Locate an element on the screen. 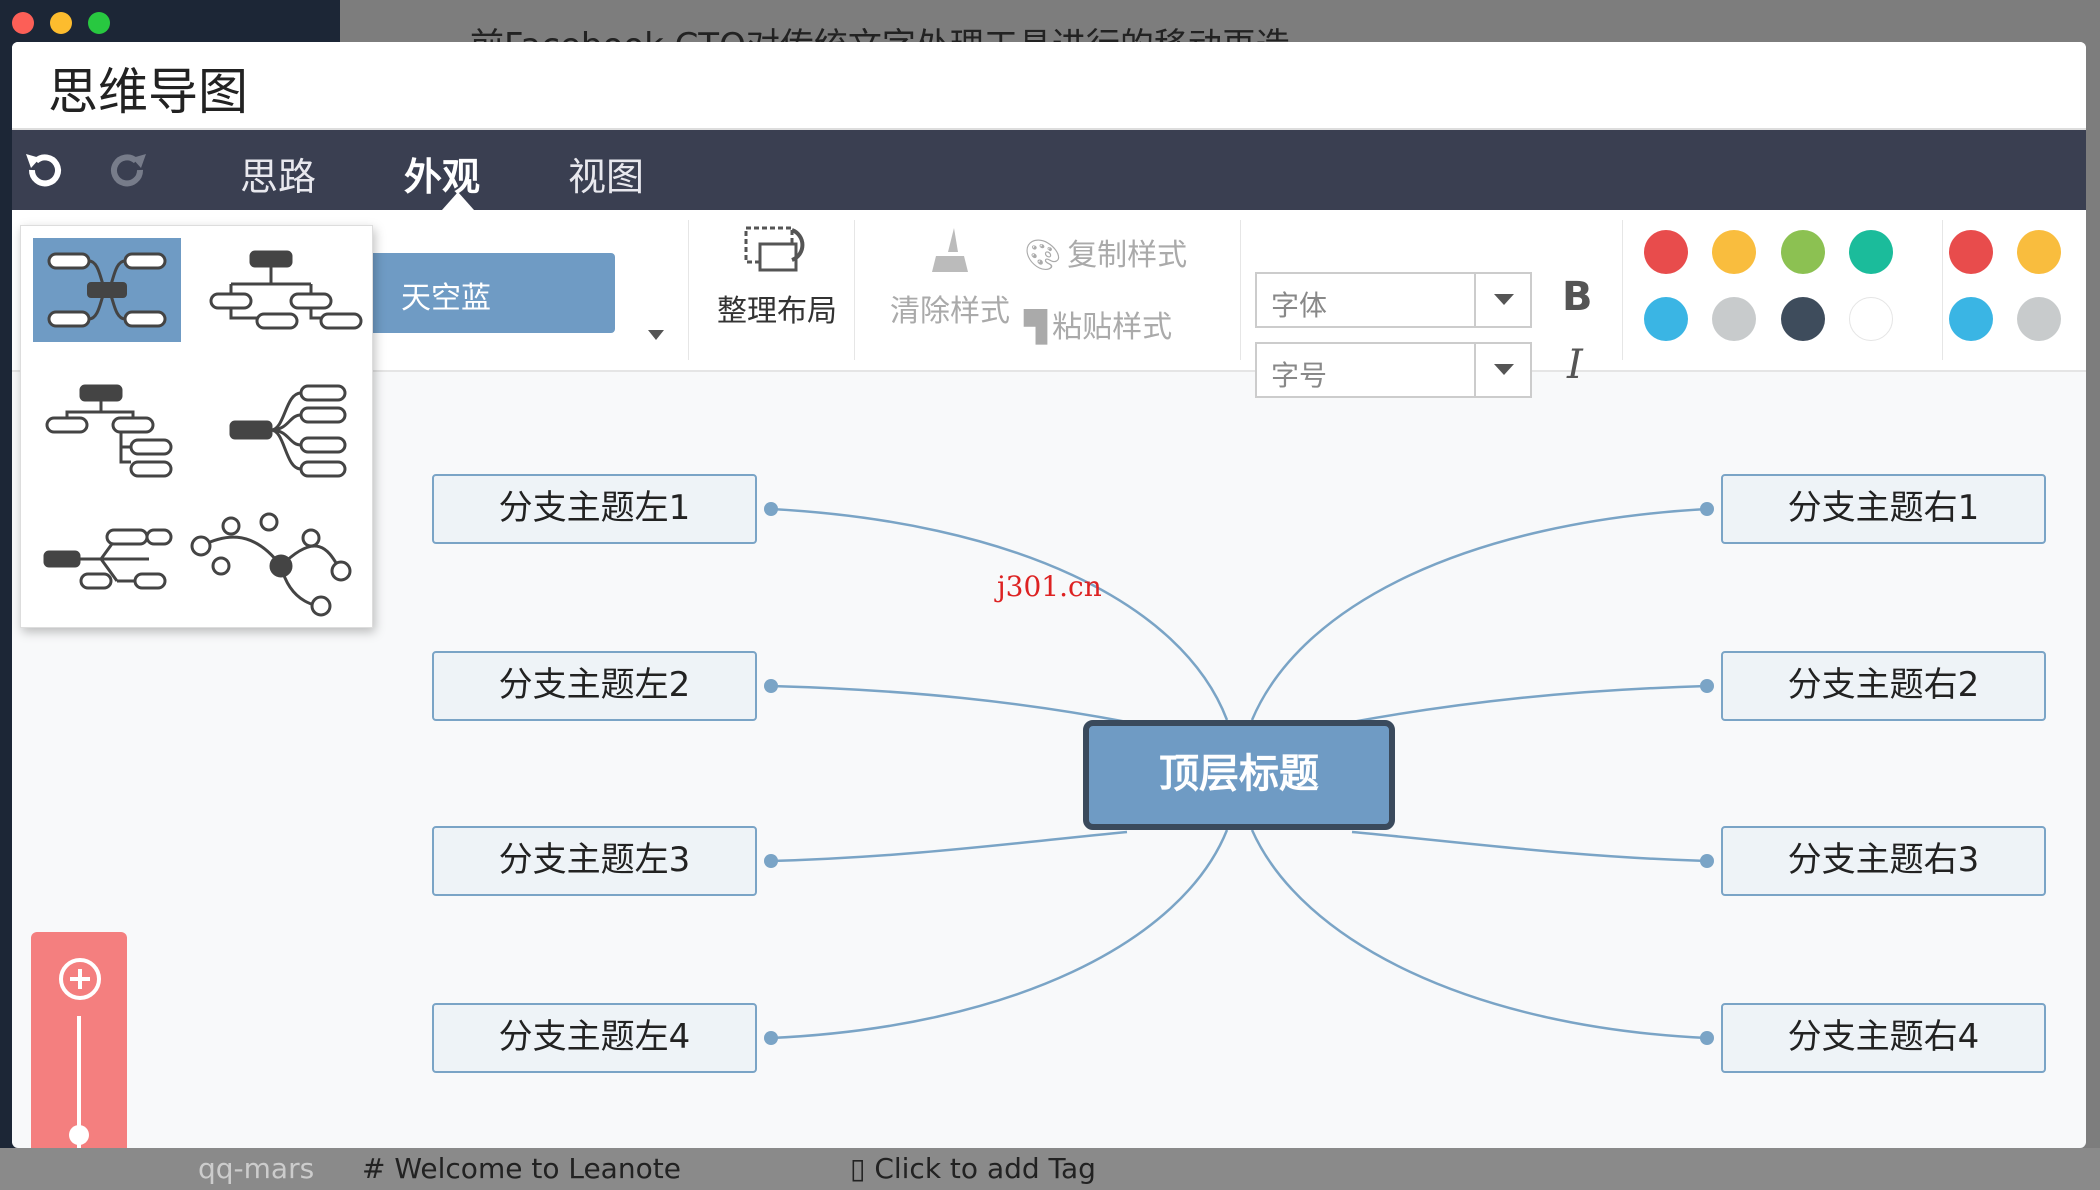 The width and height of the screenshot is (2100, 1190). layout-mind-map is located at coordinates (107, 290).